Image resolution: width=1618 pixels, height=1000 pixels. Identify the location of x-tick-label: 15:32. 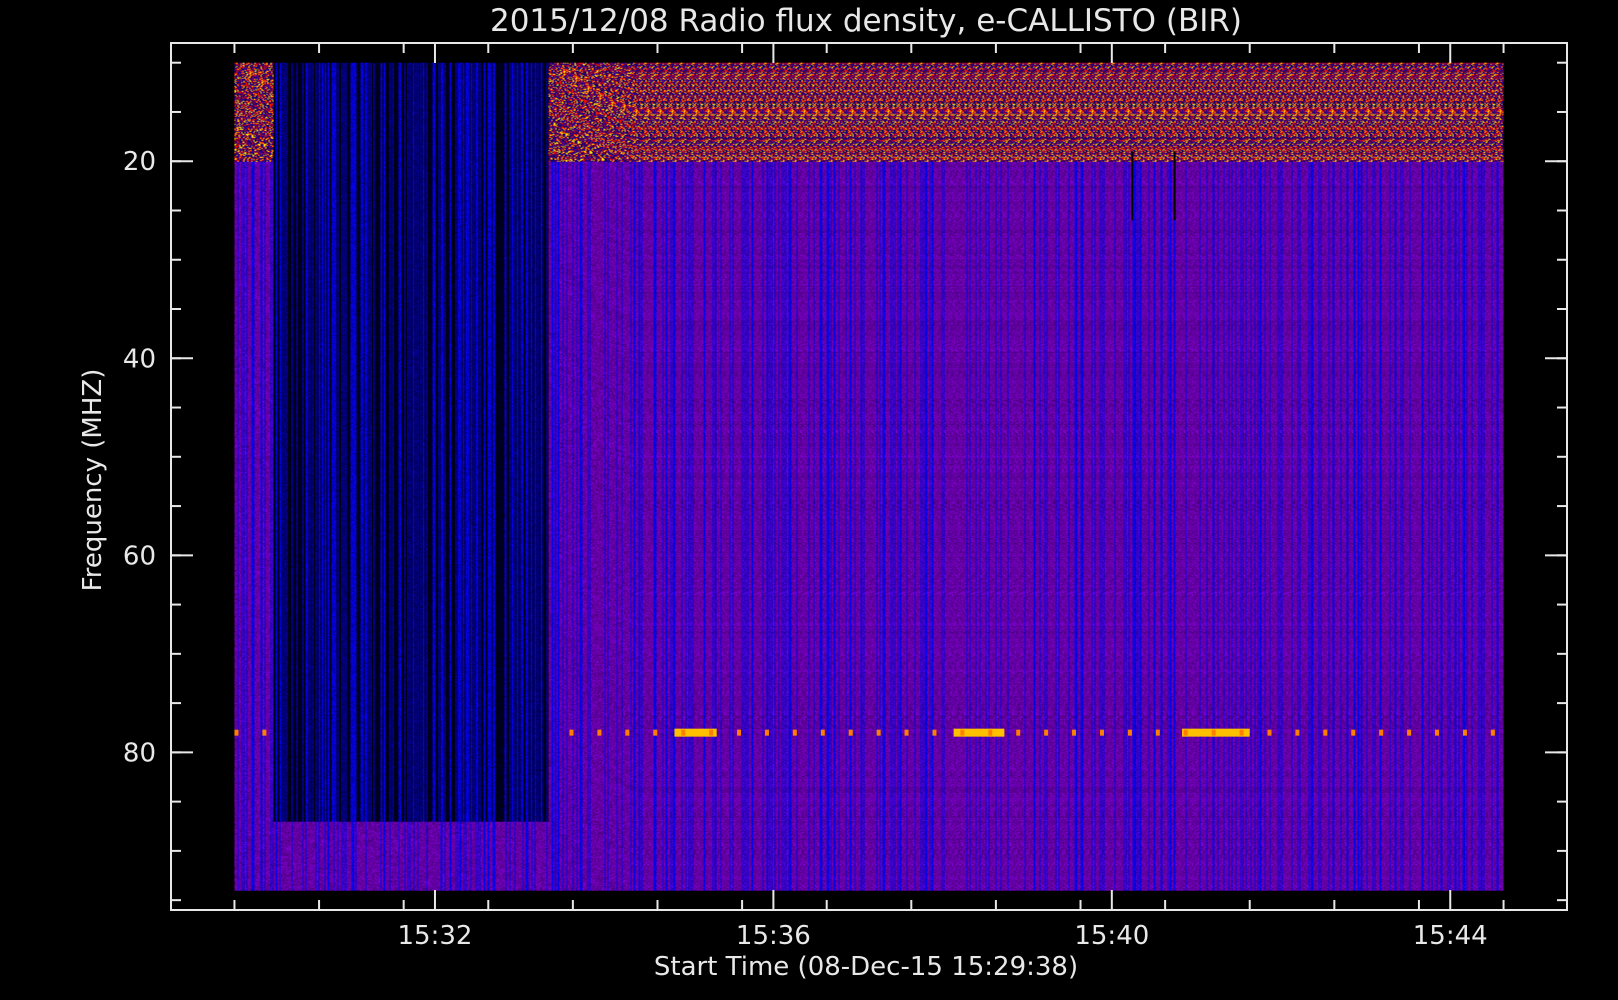
(435, 936).